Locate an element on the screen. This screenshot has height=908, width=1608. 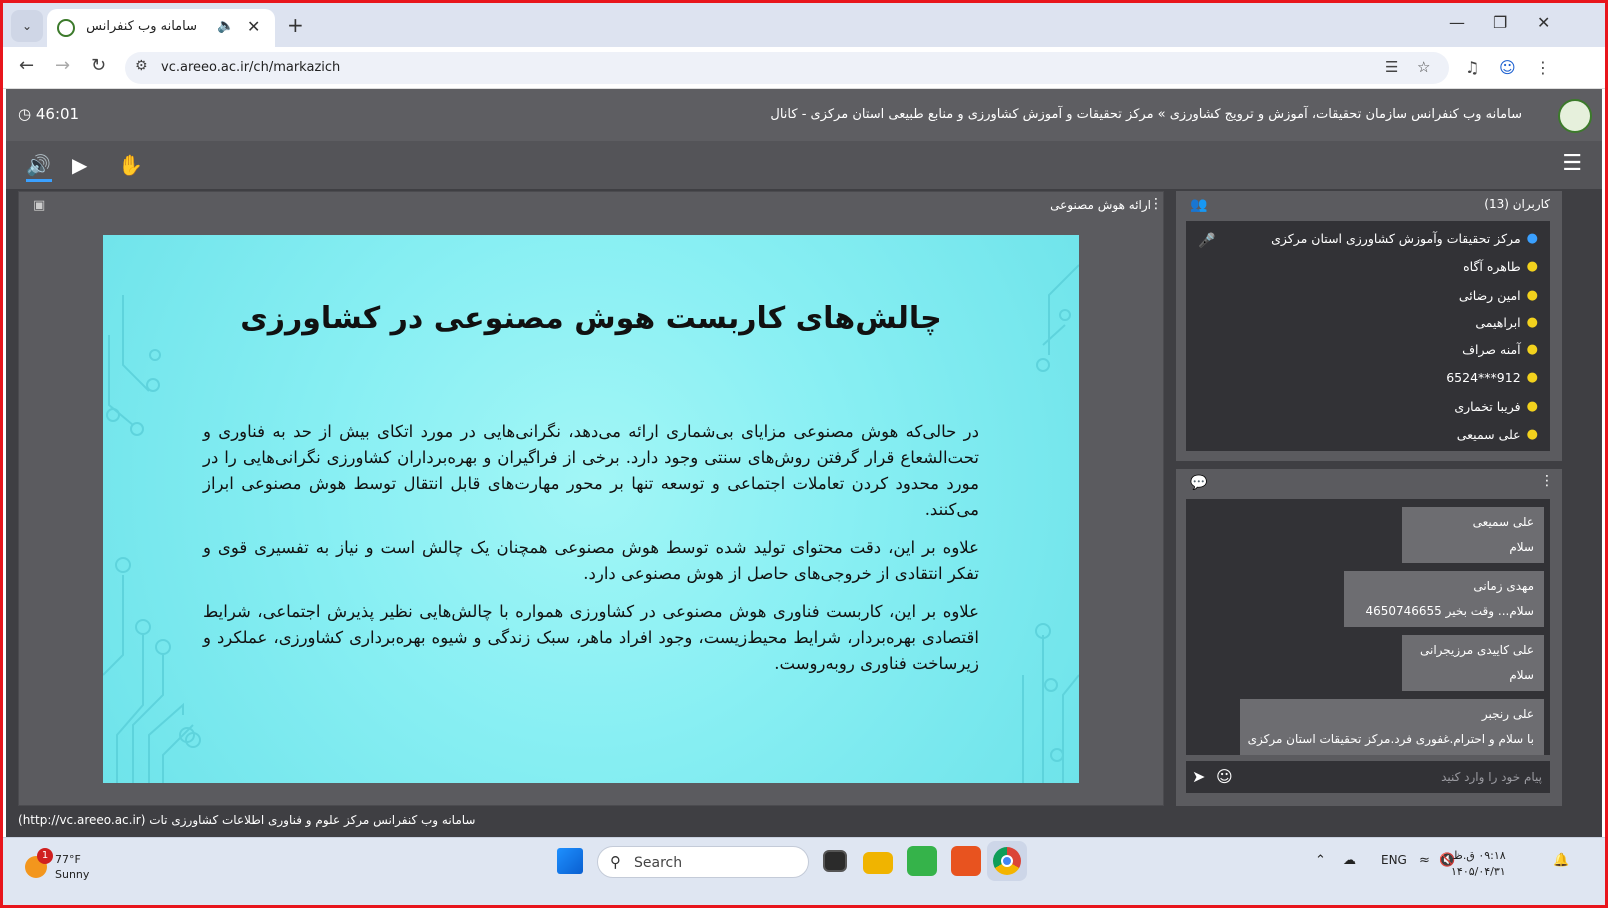
users-group-icon: 👥 is located at coordinates (1199, 205).